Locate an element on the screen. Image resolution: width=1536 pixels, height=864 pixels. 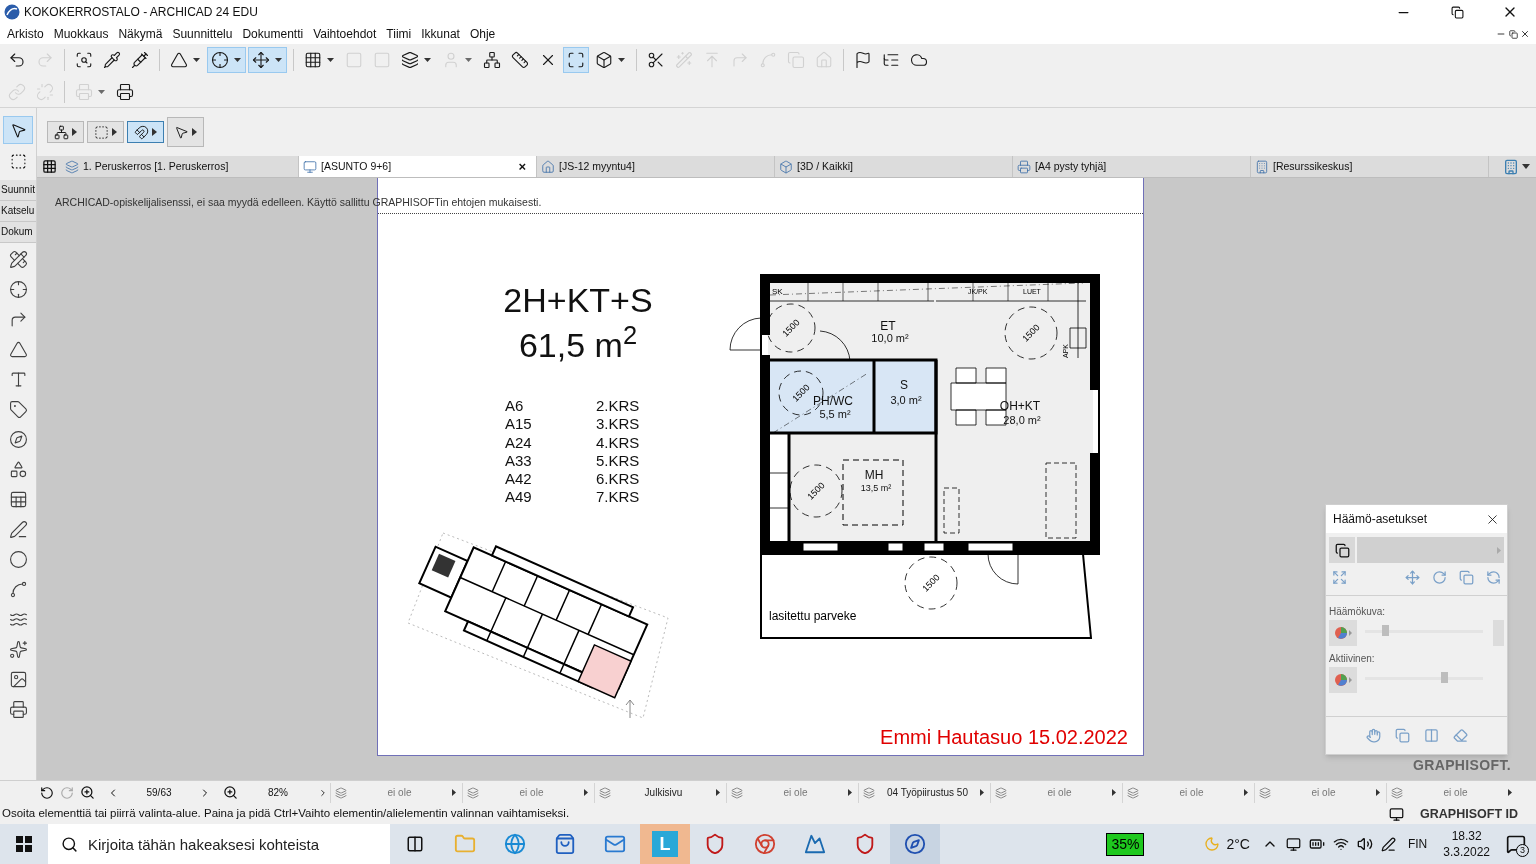
tab-label: [ASUNTO 9+6] is located at coordinates (357, 166).